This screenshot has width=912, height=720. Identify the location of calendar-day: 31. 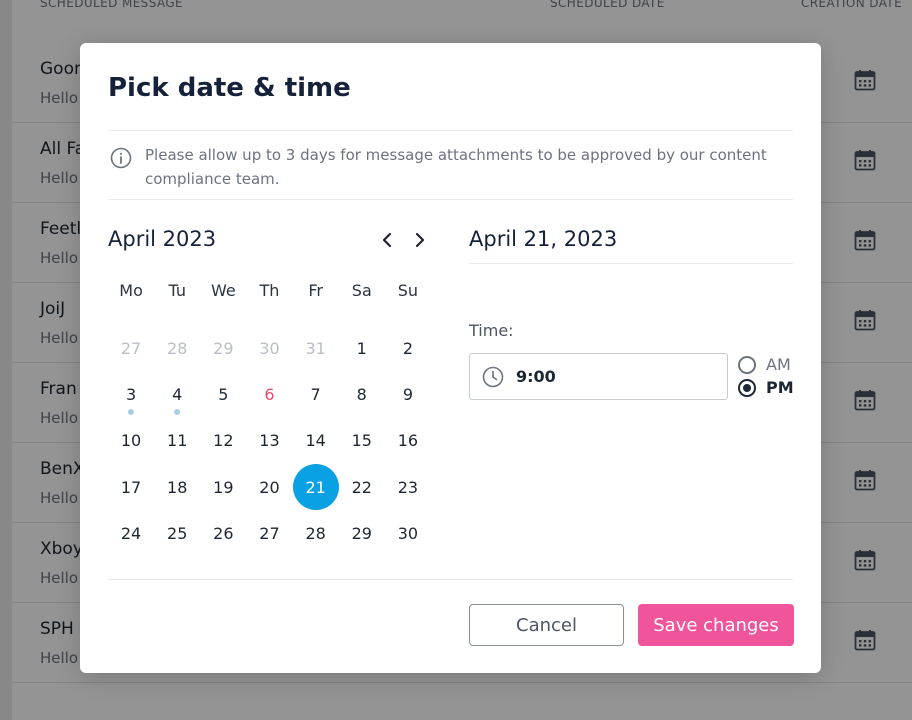
(316, 348).